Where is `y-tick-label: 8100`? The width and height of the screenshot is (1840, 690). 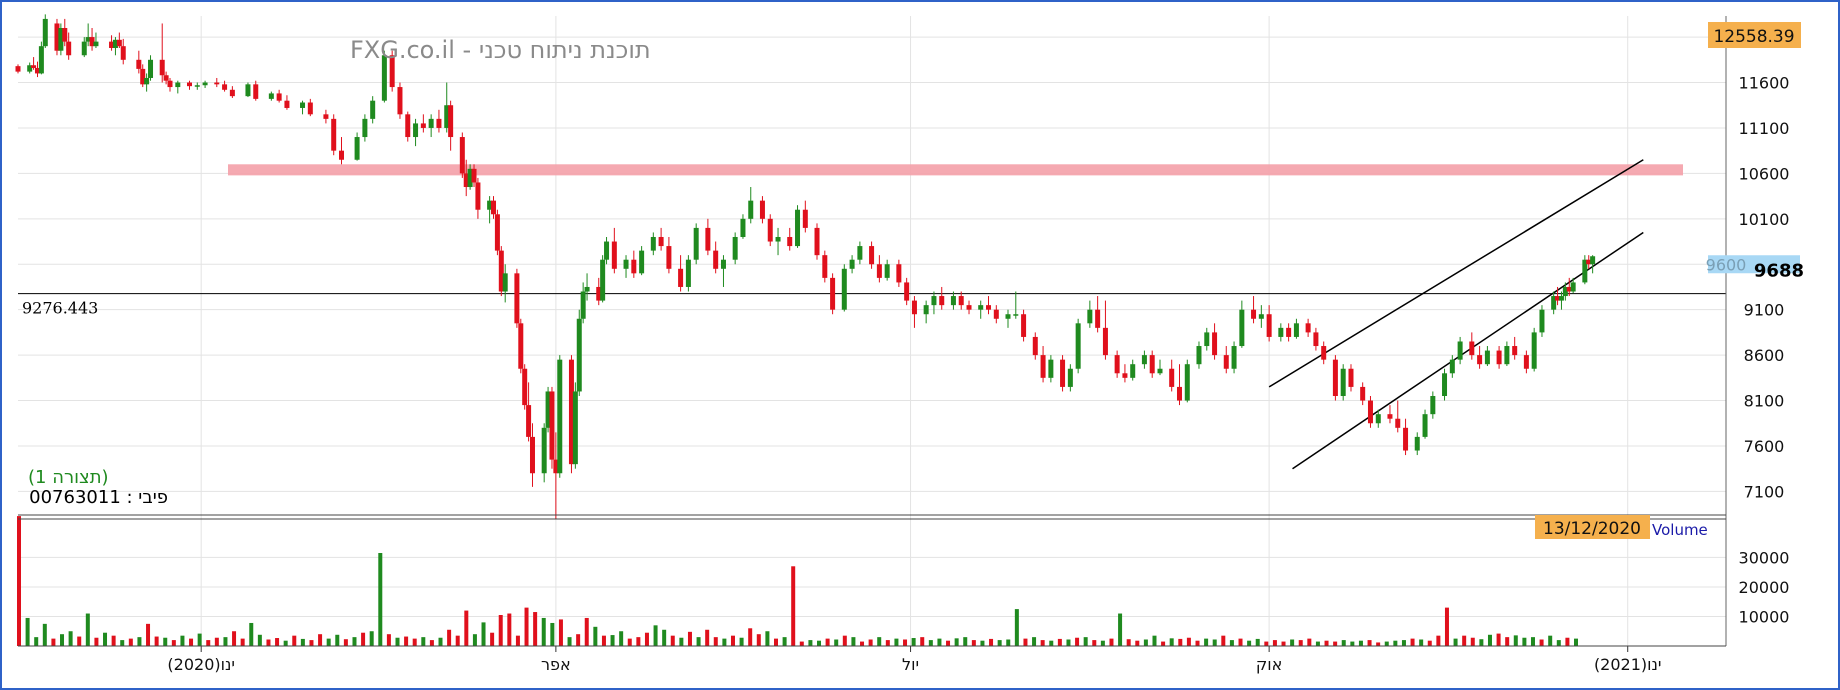 y-tick-label: 8100 is located at coordinates (1764, 401).